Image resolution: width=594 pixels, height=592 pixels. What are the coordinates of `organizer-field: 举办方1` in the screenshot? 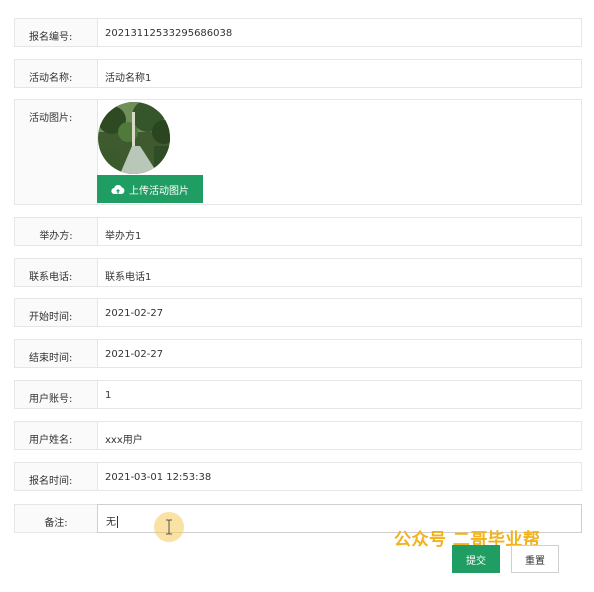 It's located at (123, 234).